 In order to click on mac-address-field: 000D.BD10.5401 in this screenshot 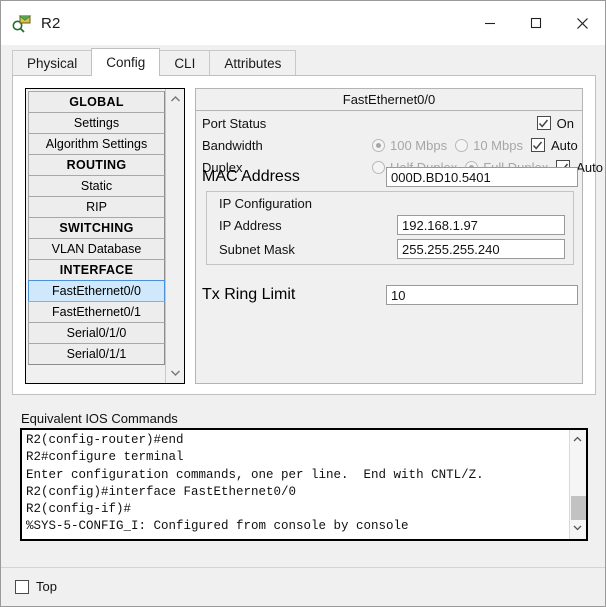, I will do `click(482, 177)`.